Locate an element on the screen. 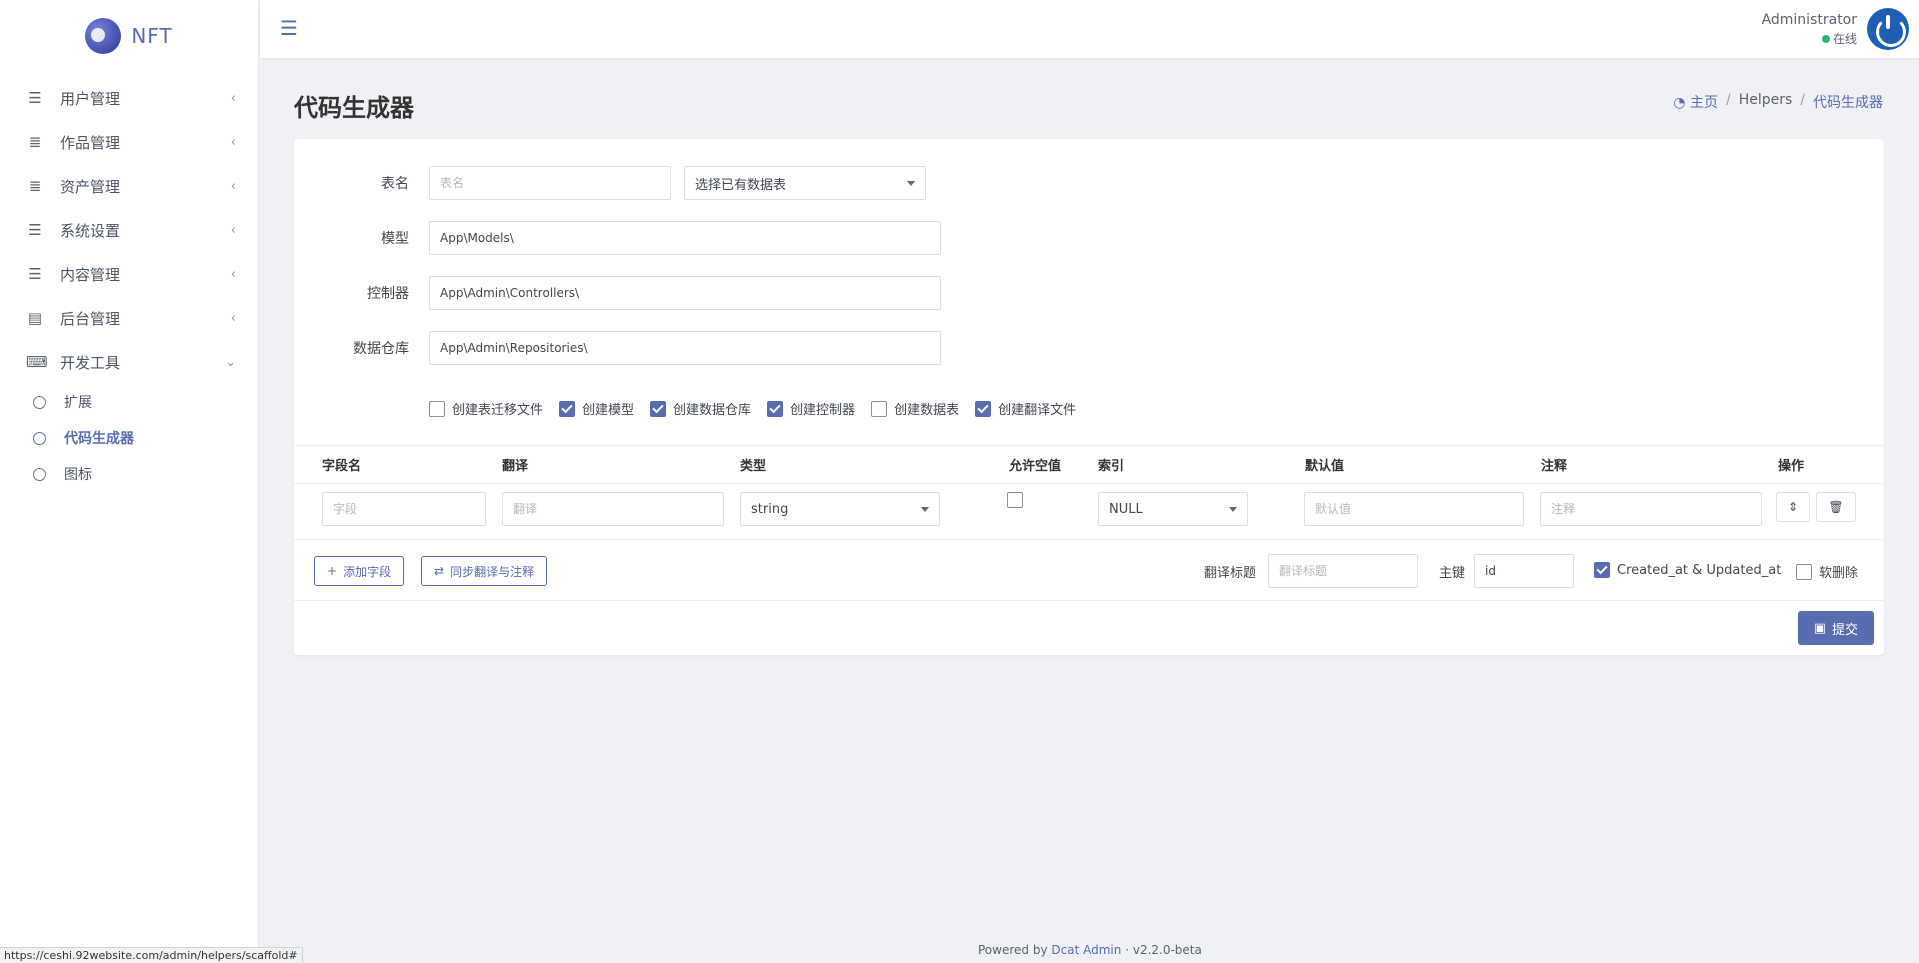  footer: Powered by Dcat Admin · v2.2.0-beta is located at coordinates (1090, 950).